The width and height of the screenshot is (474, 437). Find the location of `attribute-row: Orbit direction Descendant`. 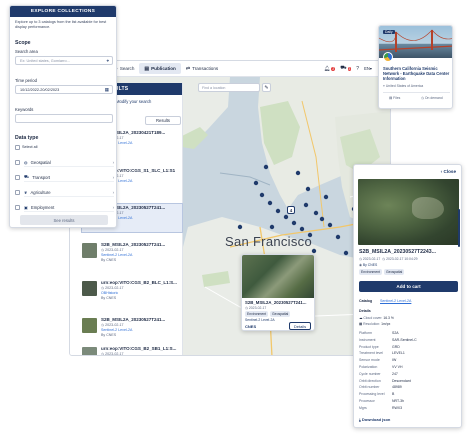

attribute-row: Orbit direction Descendant is located at coordinates (405, 381).